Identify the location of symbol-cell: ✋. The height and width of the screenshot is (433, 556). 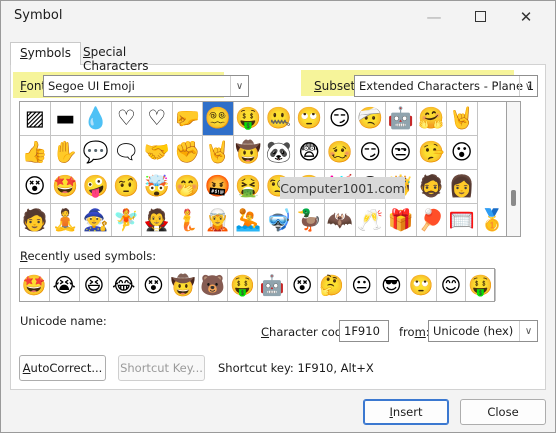
(65, 153).